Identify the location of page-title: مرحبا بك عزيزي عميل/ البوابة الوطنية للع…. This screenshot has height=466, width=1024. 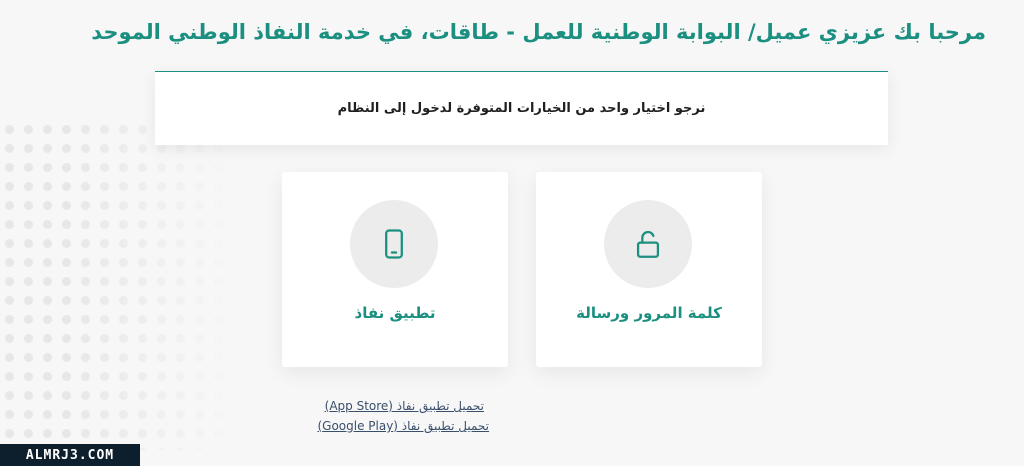
(538, 32).